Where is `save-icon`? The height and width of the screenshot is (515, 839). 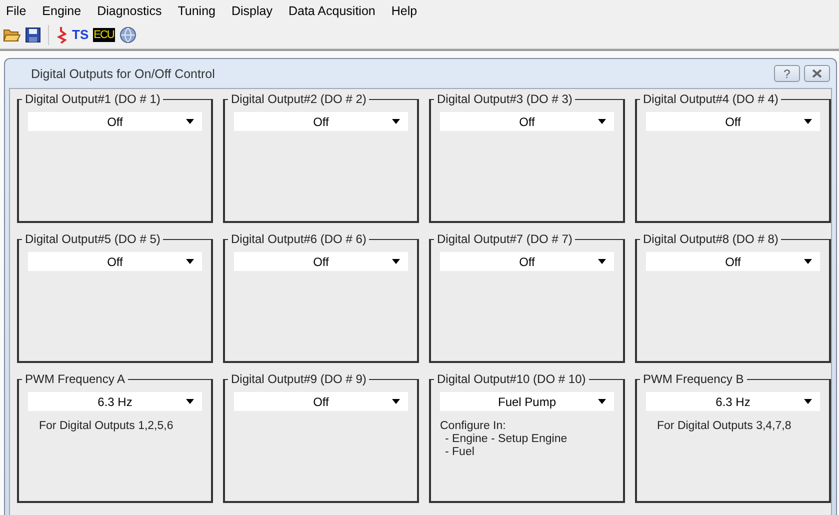
save-icon is located at coordinates (33, 34).